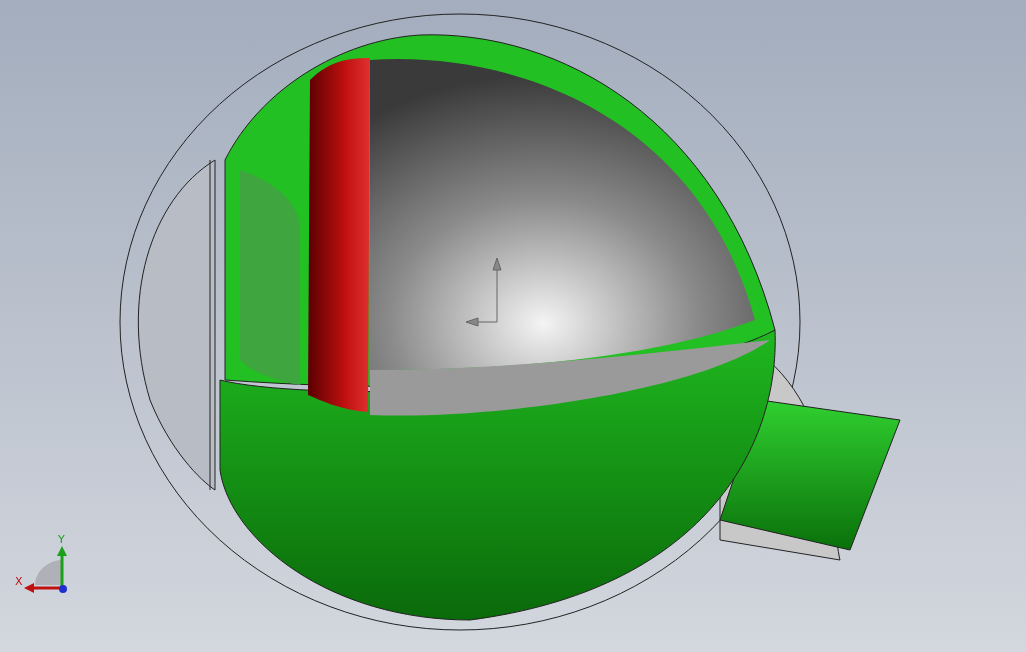  I want to click on origin-arrows-icon, so click(483, 292).